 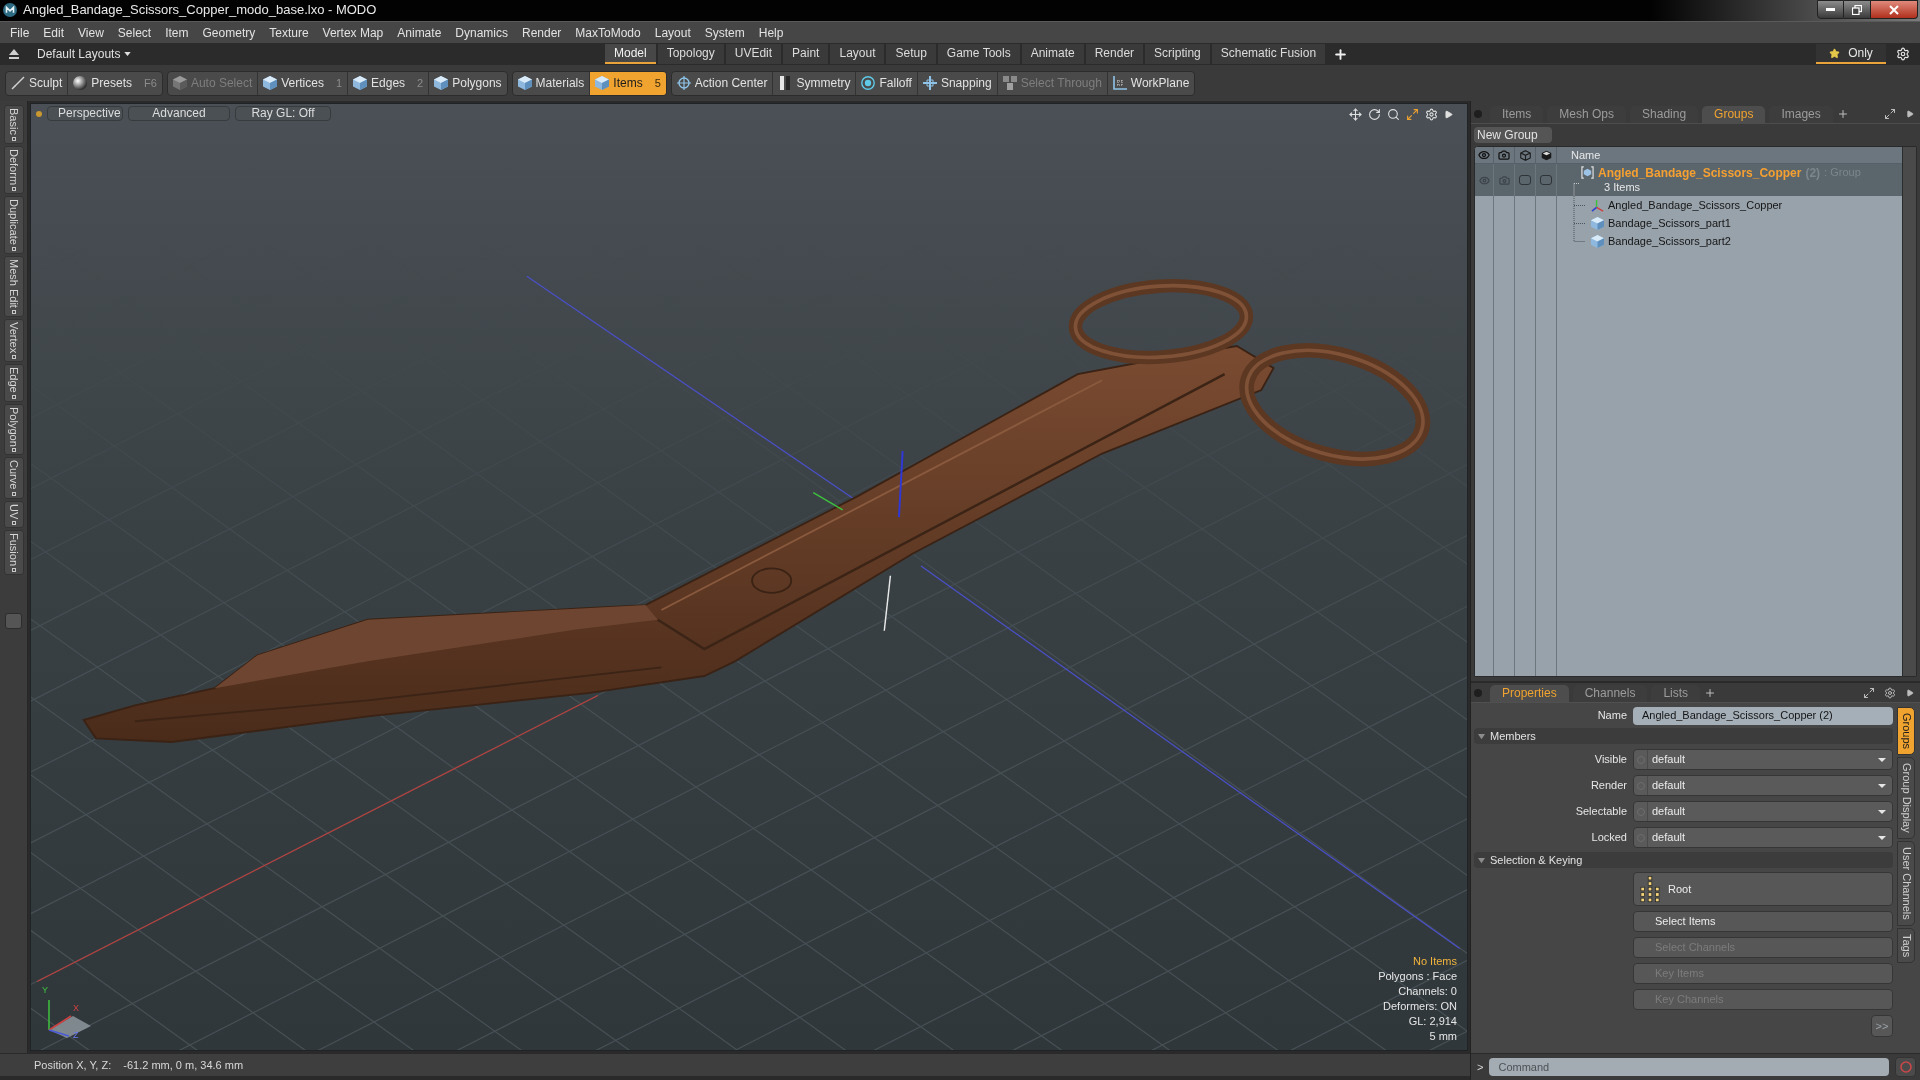 I want to click on close-button, so click(x=1894, y=9).